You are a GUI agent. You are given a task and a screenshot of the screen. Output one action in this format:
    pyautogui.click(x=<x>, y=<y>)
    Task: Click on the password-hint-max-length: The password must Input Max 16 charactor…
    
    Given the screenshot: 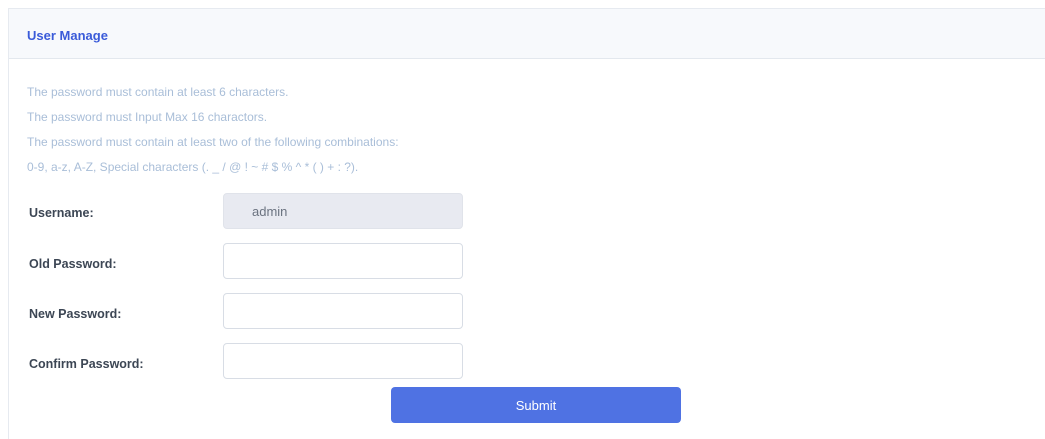 What is the action you would take?
    pyautogui.click(x=147, y=117)
    